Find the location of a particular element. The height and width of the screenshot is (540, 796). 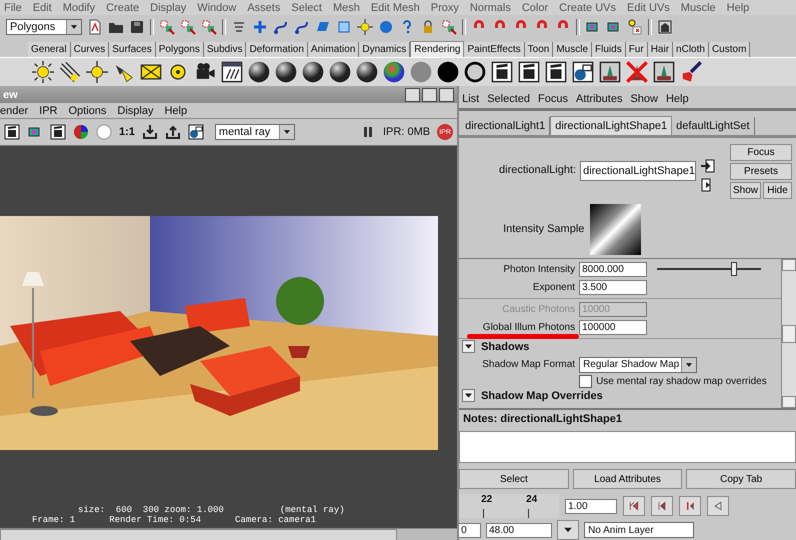

minimize-button is located at coordinates (412, 95).